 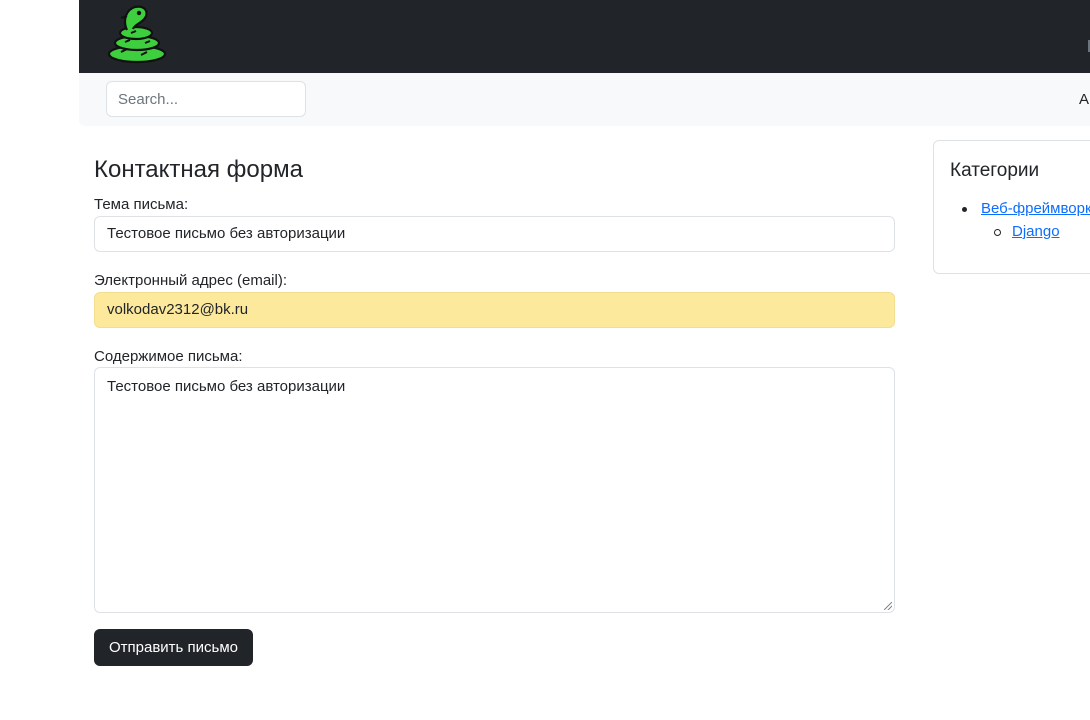 I want to click on category-link-django: Django, so click(x=1036, y=231).